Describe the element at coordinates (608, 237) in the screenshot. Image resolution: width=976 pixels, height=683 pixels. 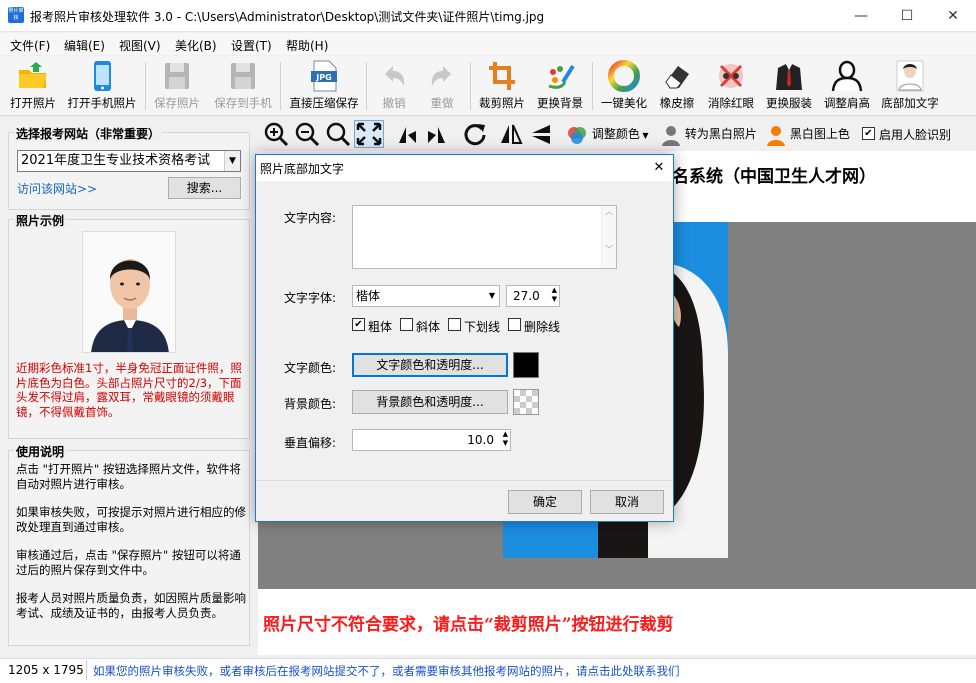
I see `textarea-scrollbar: ︿ ﹀` at that location.